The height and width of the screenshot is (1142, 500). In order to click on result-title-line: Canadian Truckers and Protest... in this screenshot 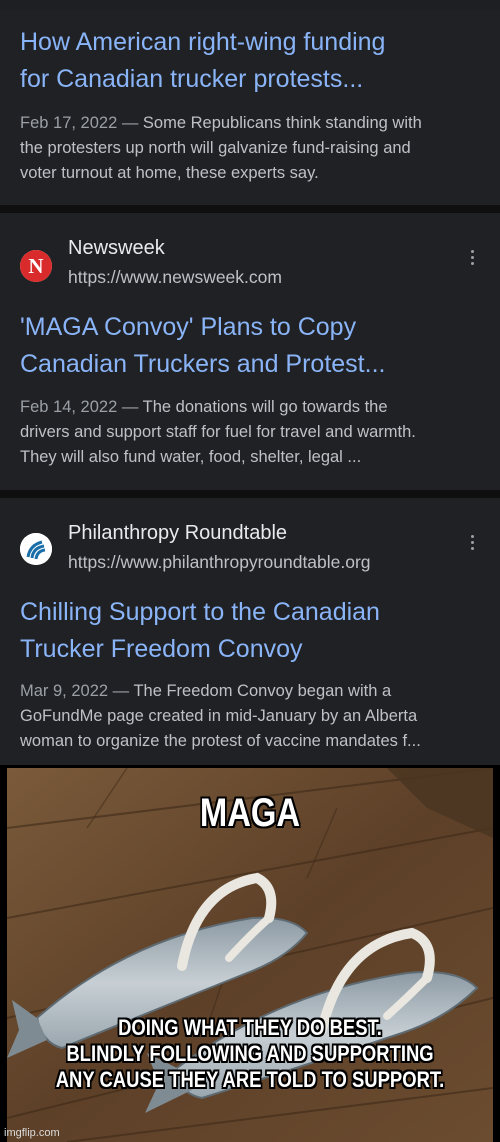, I will do `click(203, 364)`.